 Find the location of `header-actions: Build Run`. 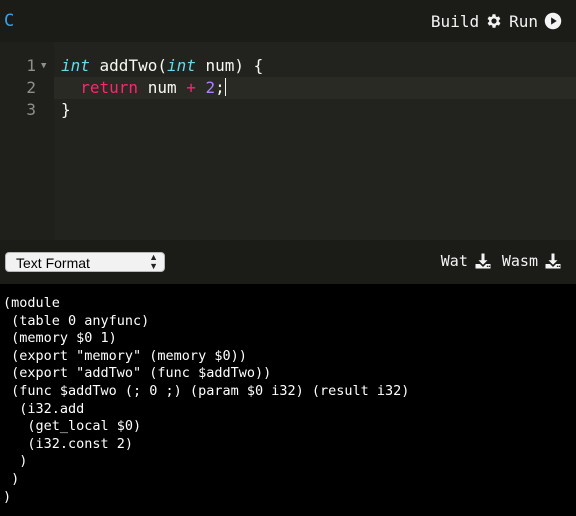

header-actions: Build Run is located at coordinates (496, 21).